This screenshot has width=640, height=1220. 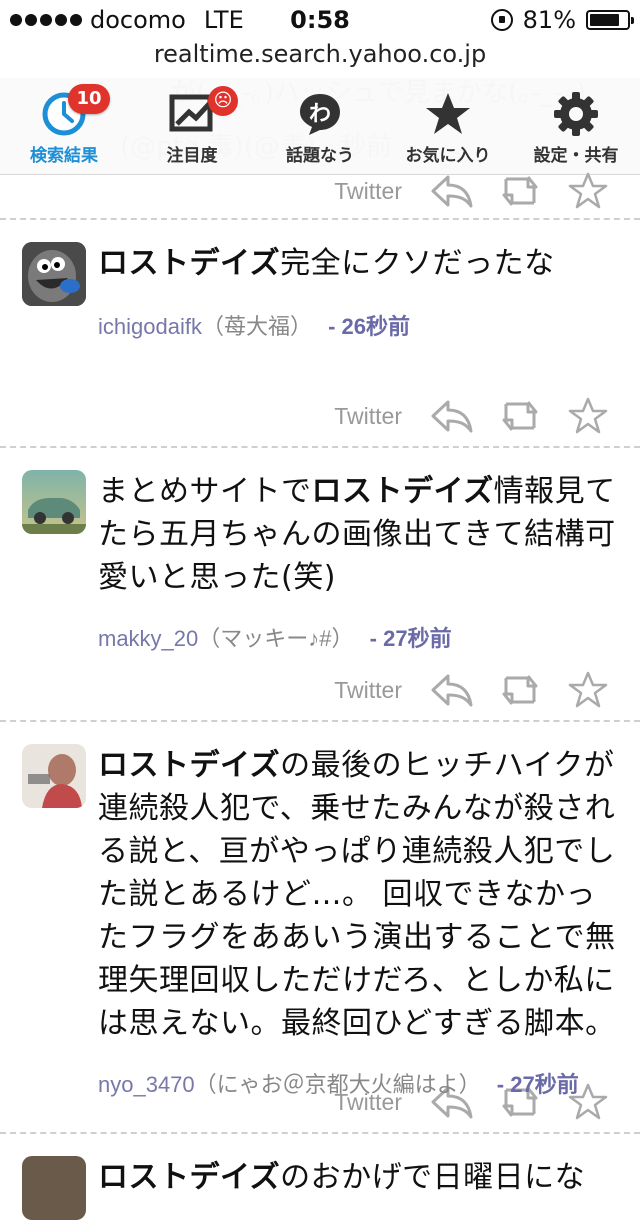 I want to click on tab-settings-share: 設定・共有, so click(x=576, y=126).